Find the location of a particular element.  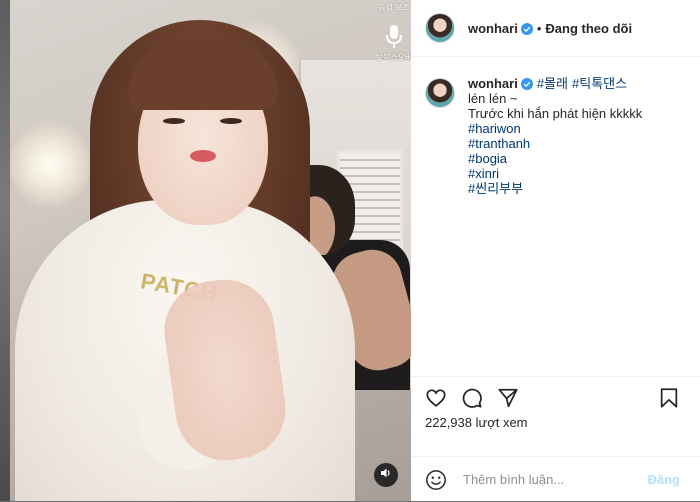

comment-input is located at coordinates (548, 479).